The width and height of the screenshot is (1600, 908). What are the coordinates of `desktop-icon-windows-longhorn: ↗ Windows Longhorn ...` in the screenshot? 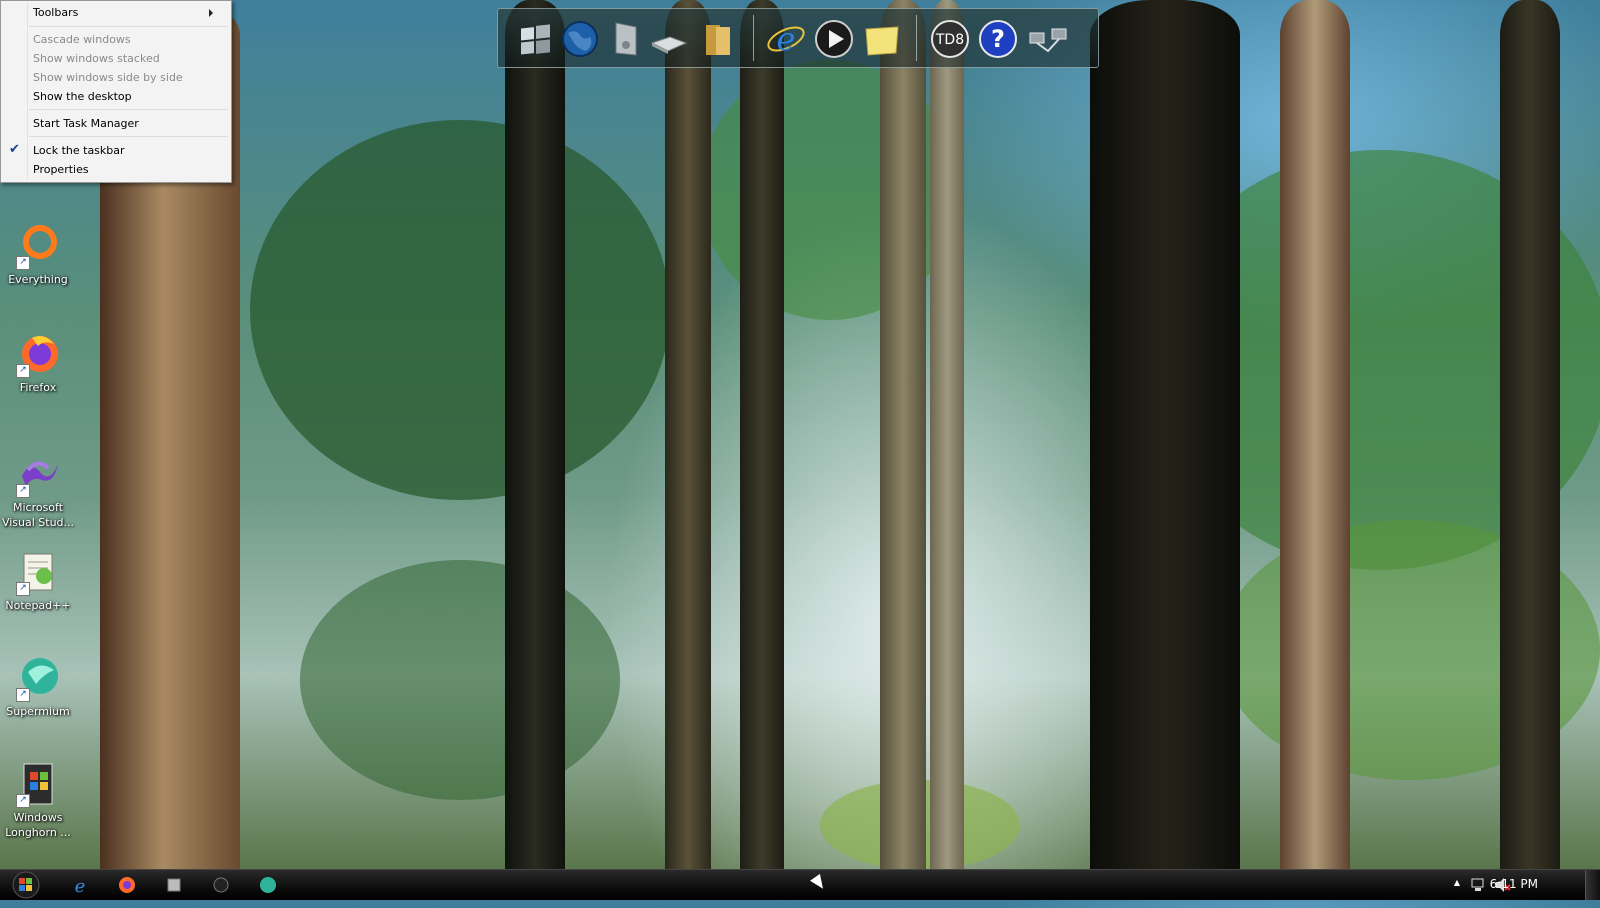 It's located at (38, 800).